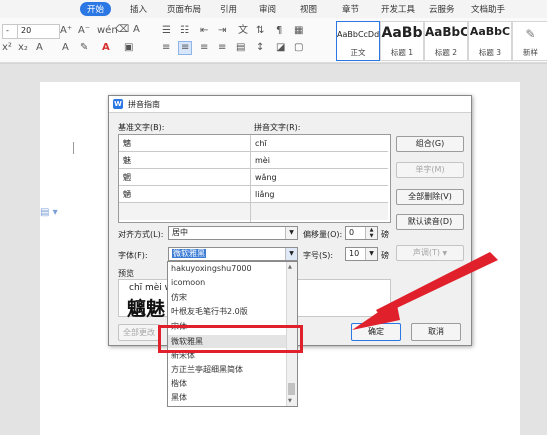  I want to click on base-cell: 魅, so click(184, 160).